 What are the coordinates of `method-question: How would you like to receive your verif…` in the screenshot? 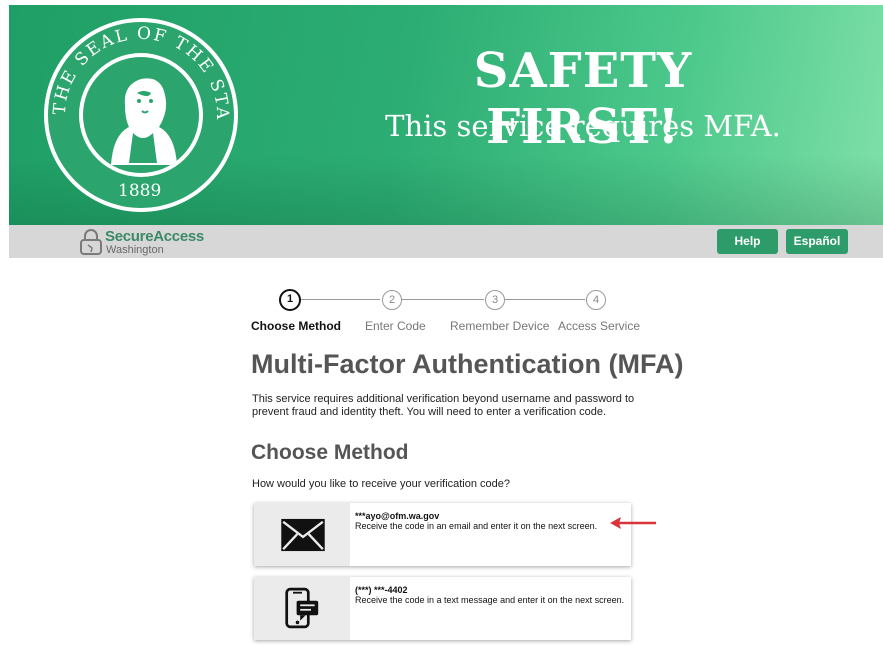 It's located at (381, 484).